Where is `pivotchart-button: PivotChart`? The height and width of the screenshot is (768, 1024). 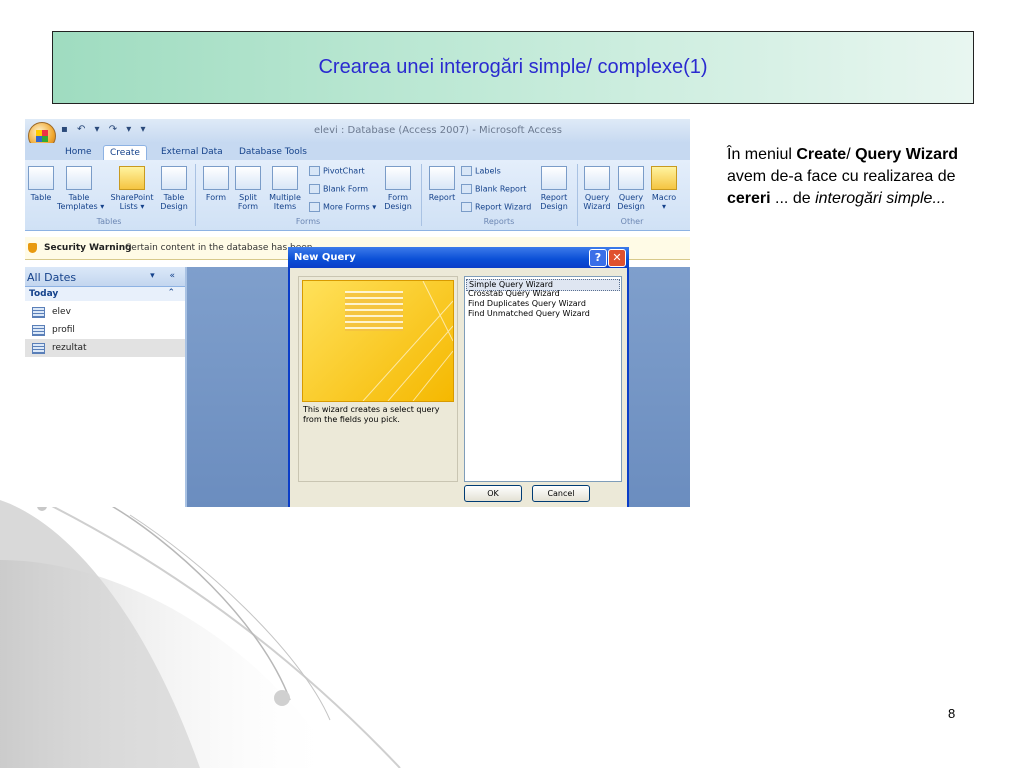
pivotchart-button: PivotChart is located at coordinates (337, 171).